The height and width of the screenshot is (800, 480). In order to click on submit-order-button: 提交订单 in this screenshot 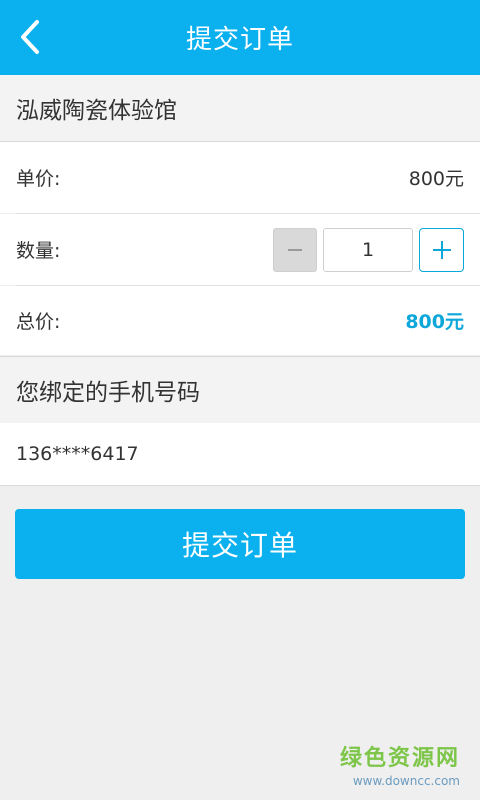, I will do `click(240, 544)`.